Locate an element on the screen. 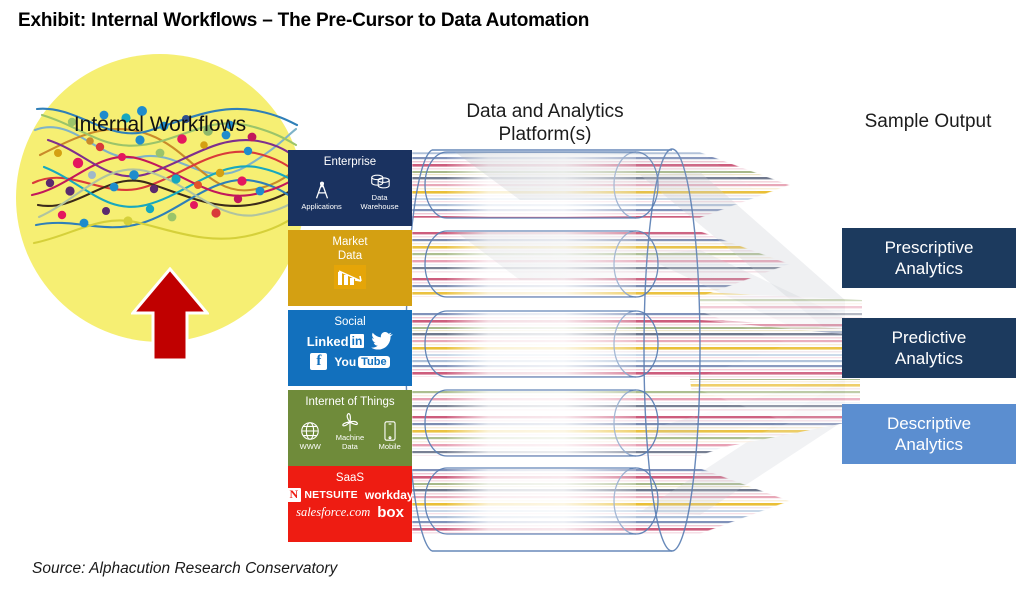  saas-logo-row-1: N NETSUITE workday is located at coordinates (350, 495).